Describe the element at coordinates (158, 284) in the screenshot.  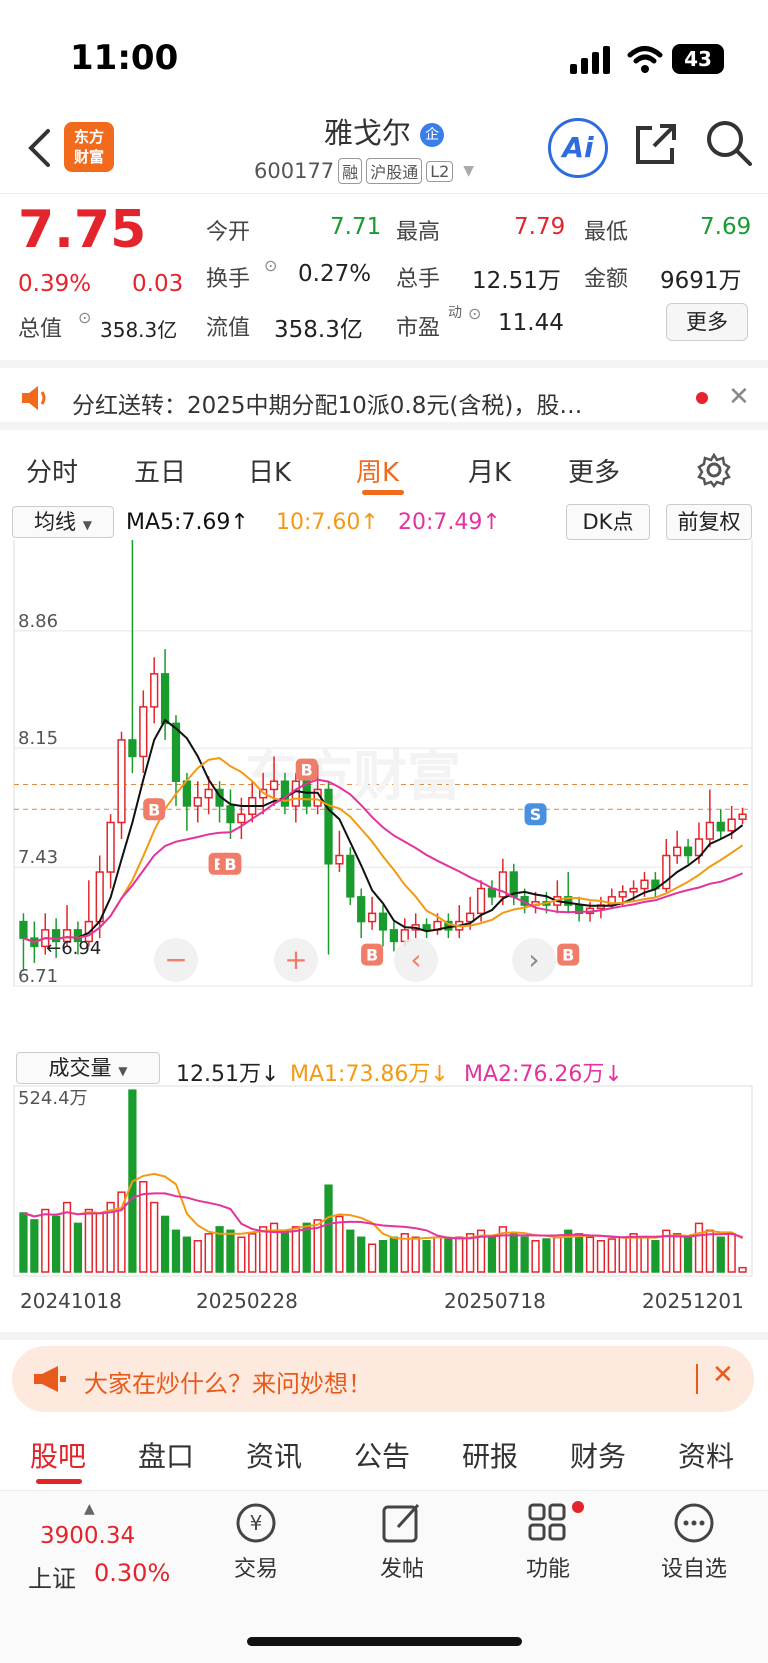
I see `change-amount: 0.03` at that location.